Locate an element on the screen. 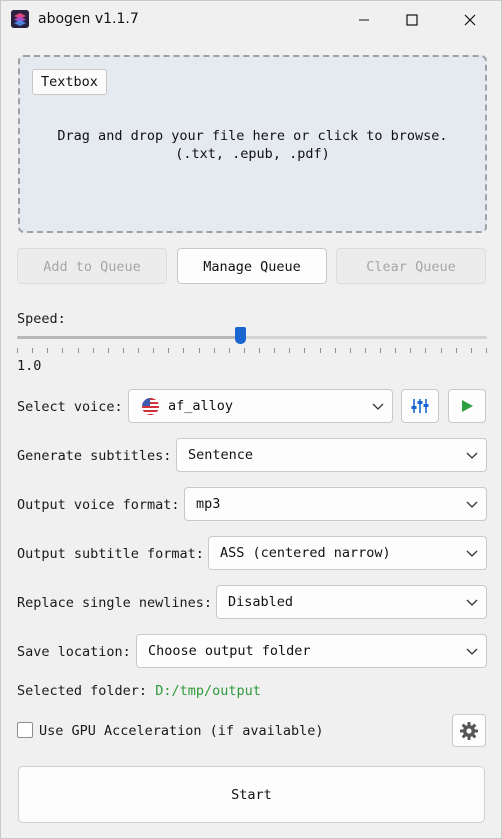 The image size is (502, 839). output-subtitle-format-value: ASS (centered narrow) is located at coordinates (305, 553).